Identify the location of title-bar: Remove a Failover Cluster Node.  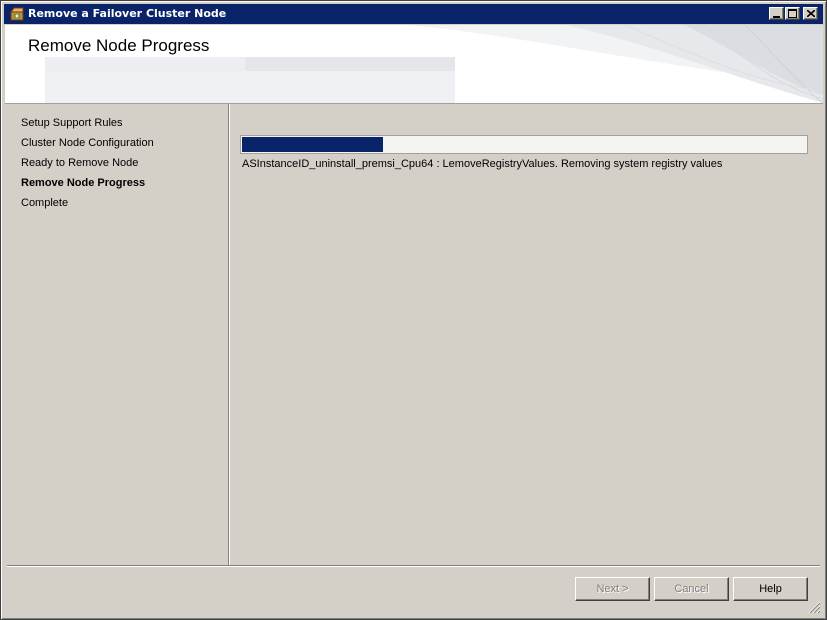
(413, 14).